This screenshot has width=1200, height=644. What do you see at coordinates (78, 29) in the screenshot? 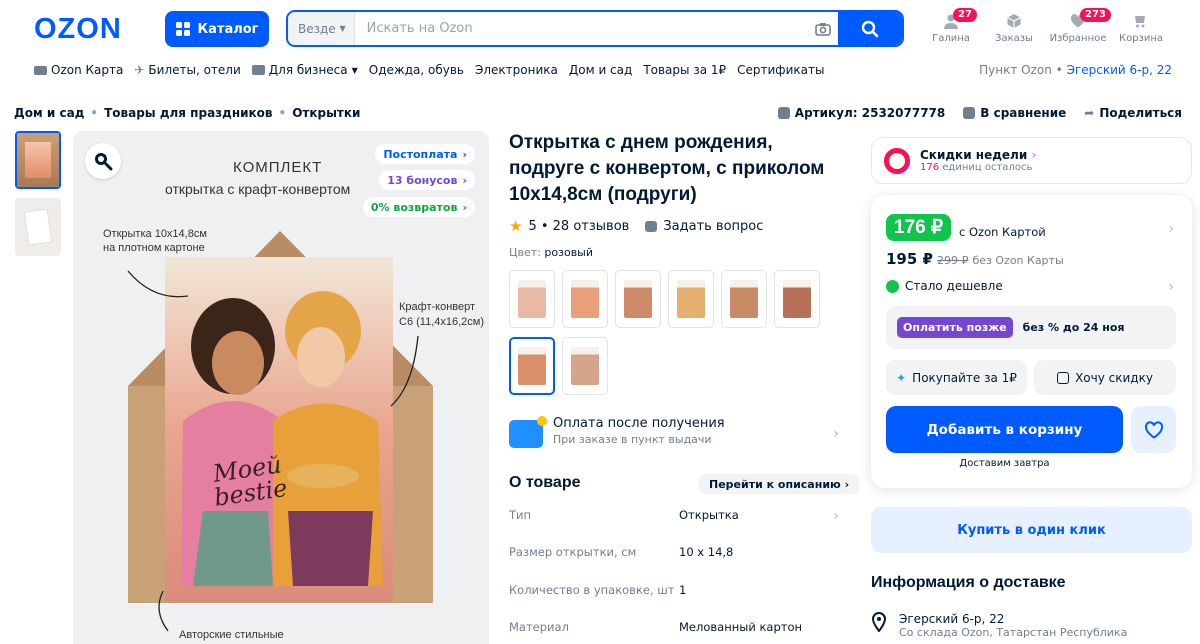
I see `ozon-logo: OZON` at bounding box center [78, 29].